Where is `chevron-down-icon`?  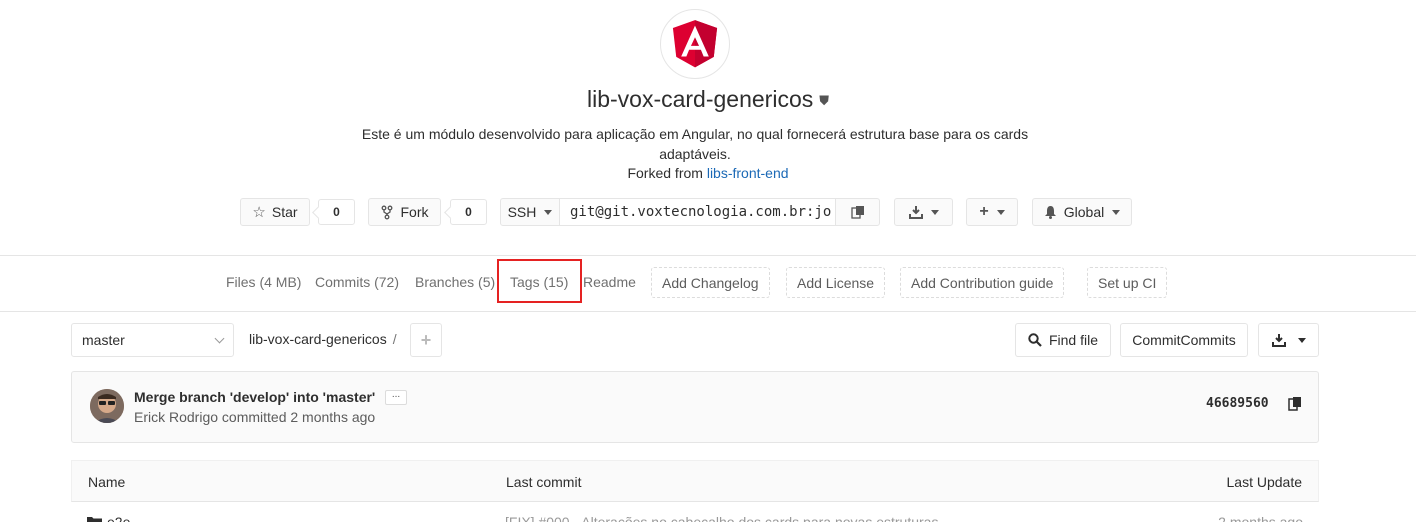 chevron-down-icon is located at coordinates (219, 338).